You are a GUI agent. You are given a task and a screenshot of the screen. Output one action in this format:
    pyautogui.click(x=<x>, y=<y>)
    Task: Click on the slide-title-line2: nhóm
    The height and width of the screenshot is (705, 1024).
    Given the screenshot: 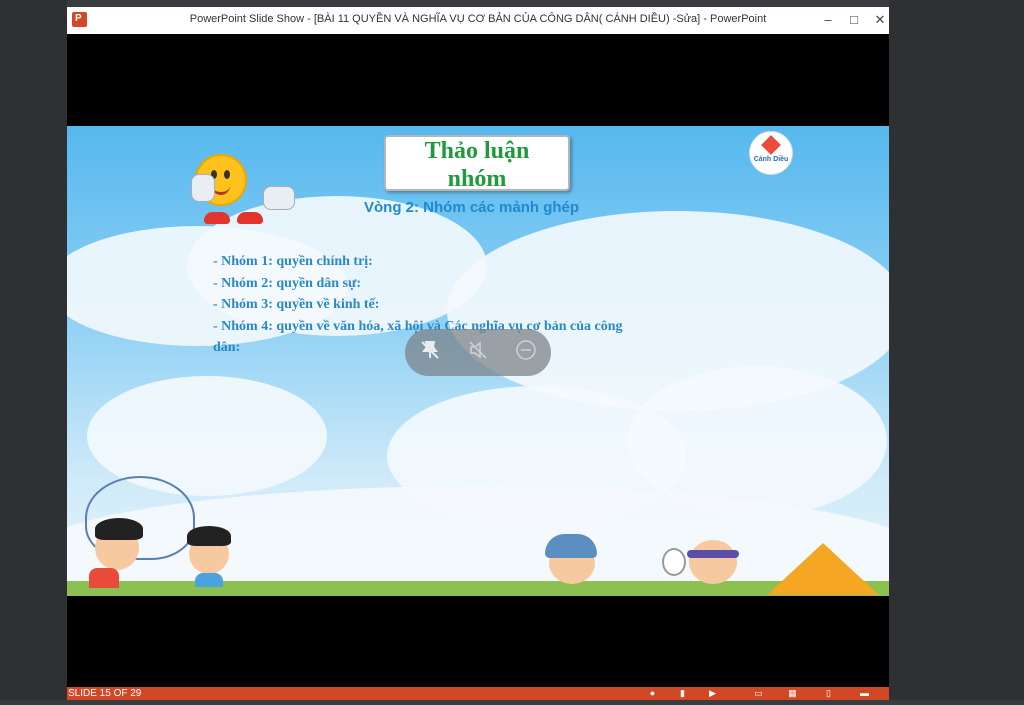 What is the action you would take?
    pyautogui.click(x=477, y=179)
    